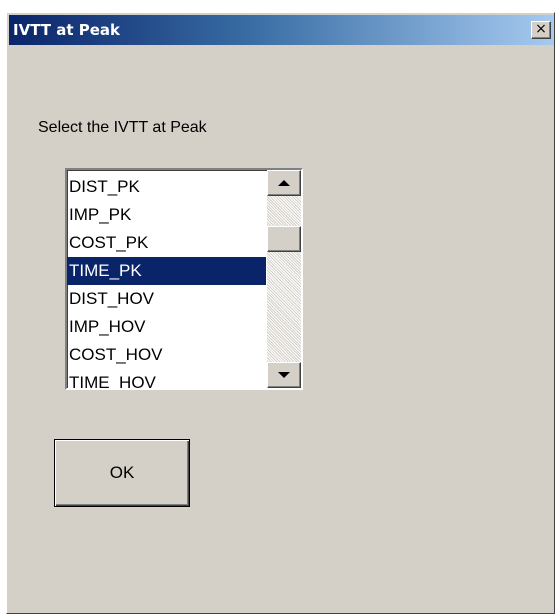 The image size is (555, 614). Describe the element at coordinates (122, 127) in the screenshot. I see `prompt-label: Select the IVTT at Peak` at that location.